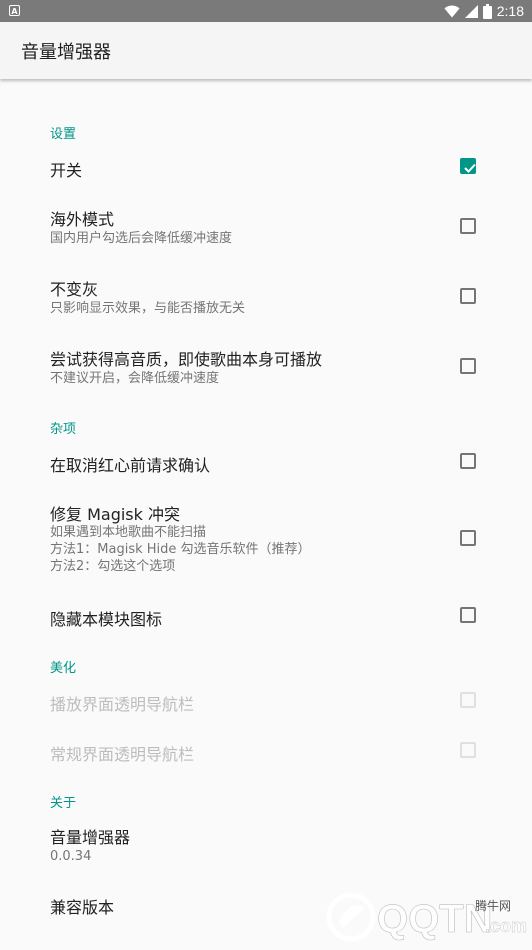 The height and width of the screenshot is (950, 532). What do you see at coordinates (115, 514) in the screenshot?
I see `pref-title: 修复 Magisk 冲突` at bounding box center [115, 514].